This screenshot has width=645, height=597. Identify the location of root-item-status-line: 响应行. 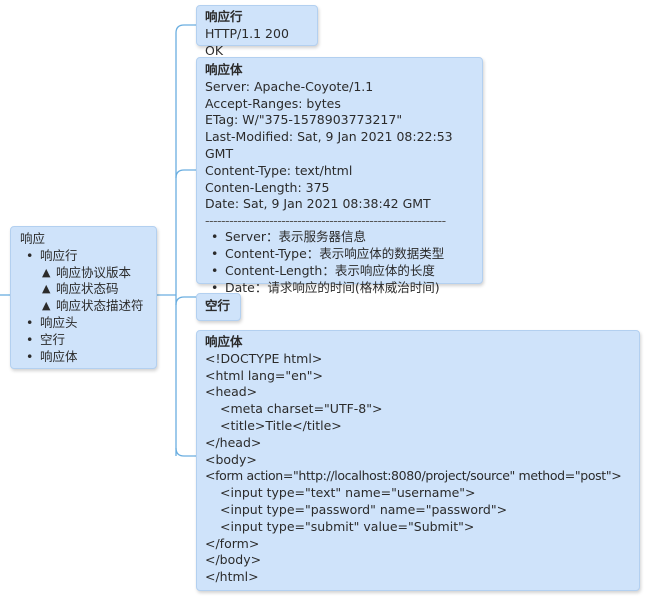
(83, 256).